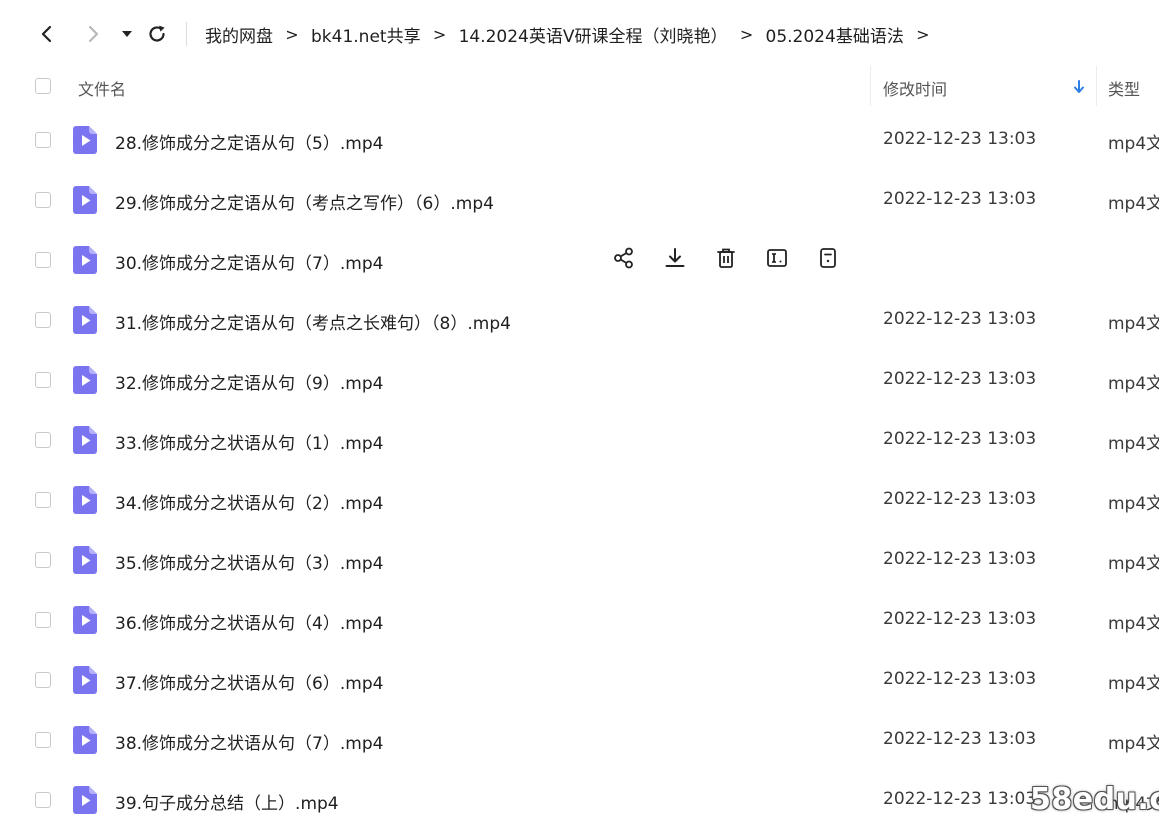 The width and height of the screenshot is (1159, 834). What do you see at coordinates (579, 740) in the screenshot?
I see `file-row: 38.修饰成分之状语从句（7）.mp4 2022-12-23 13:03 mp4文件` at bounding box center [579, 740].